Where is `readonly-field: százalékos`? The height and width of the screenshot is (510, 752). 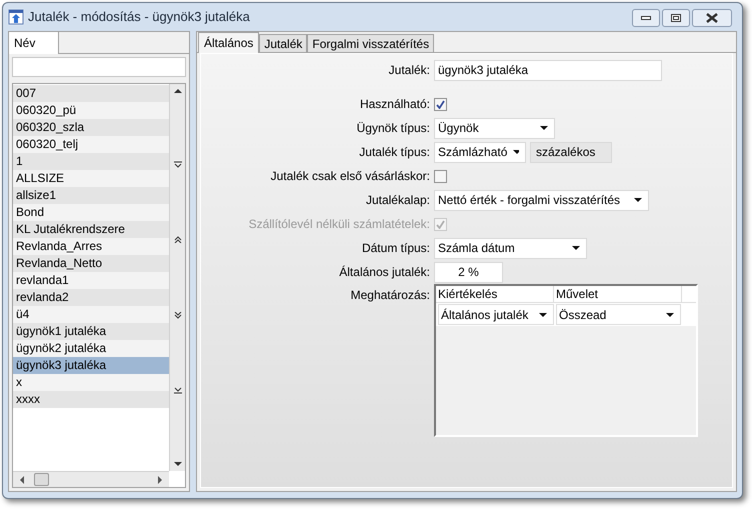
readonly-field: százalékos is located at coordinates (571, 152).